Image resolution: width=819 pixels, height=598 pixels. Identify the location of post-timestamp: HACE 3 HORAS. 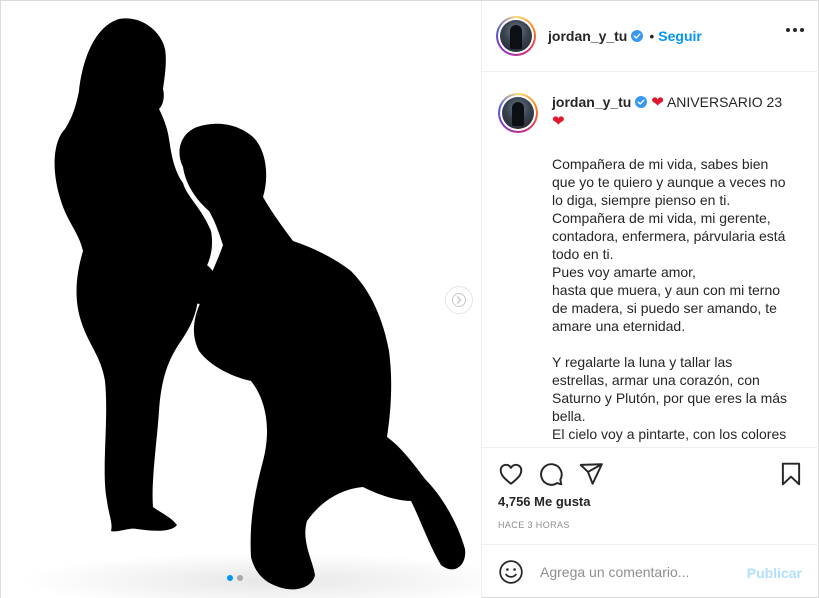
(534, 525).